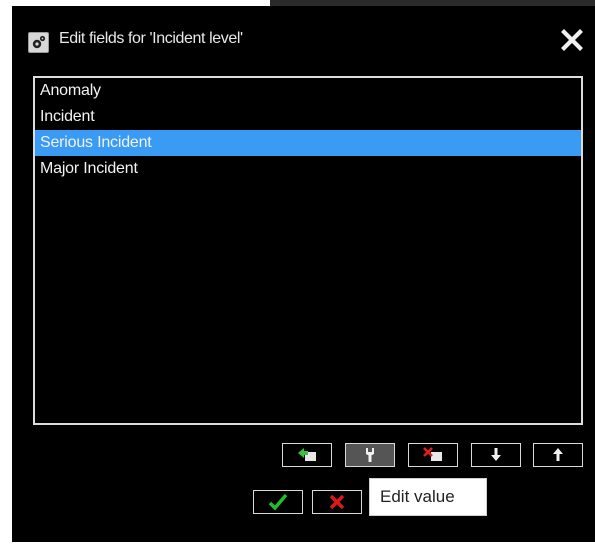 This screenshot has height=554, width=595. I want to click on tooltip-text: Edit value, so click(417, 496).